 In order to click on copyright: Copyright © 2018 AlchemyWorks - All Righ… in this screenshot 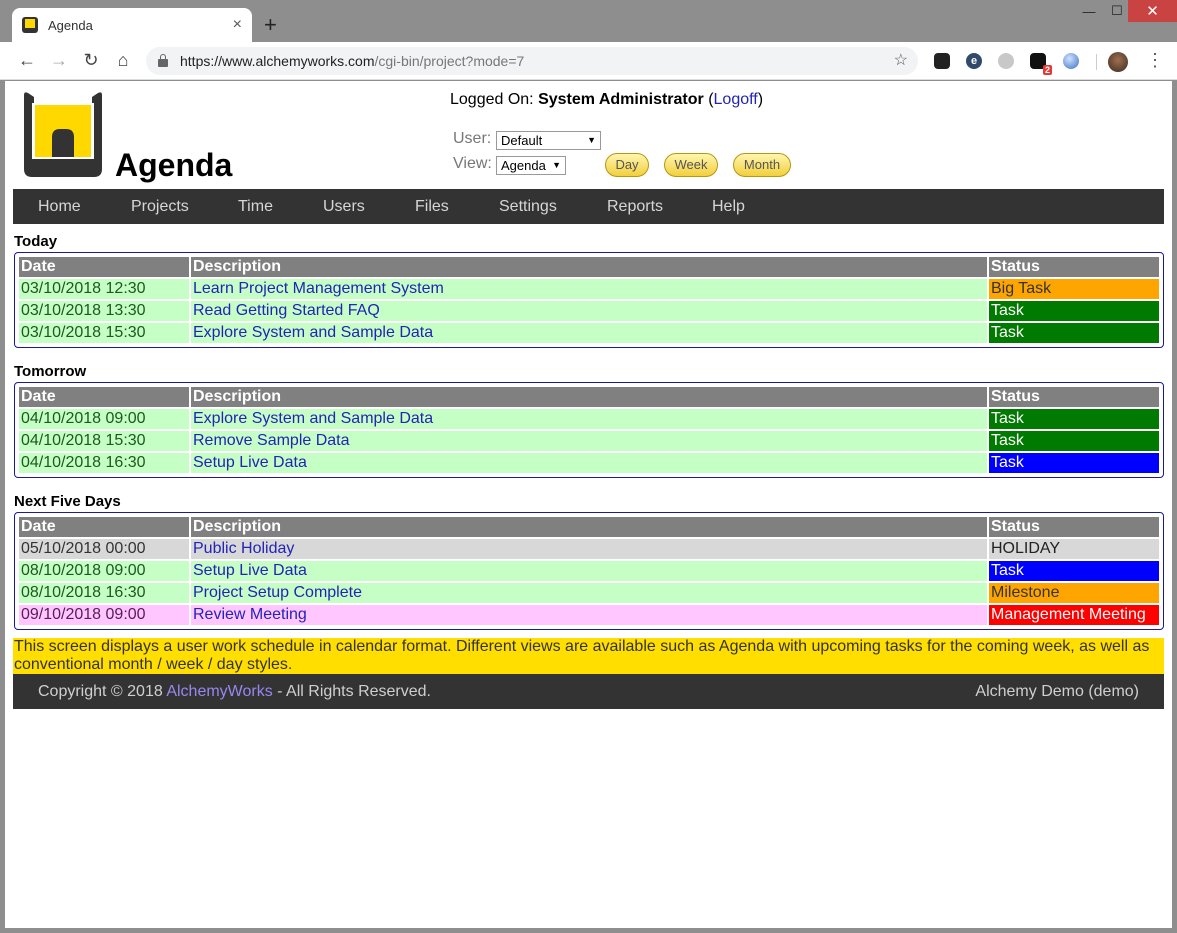, I will do `click(234, 691)`.